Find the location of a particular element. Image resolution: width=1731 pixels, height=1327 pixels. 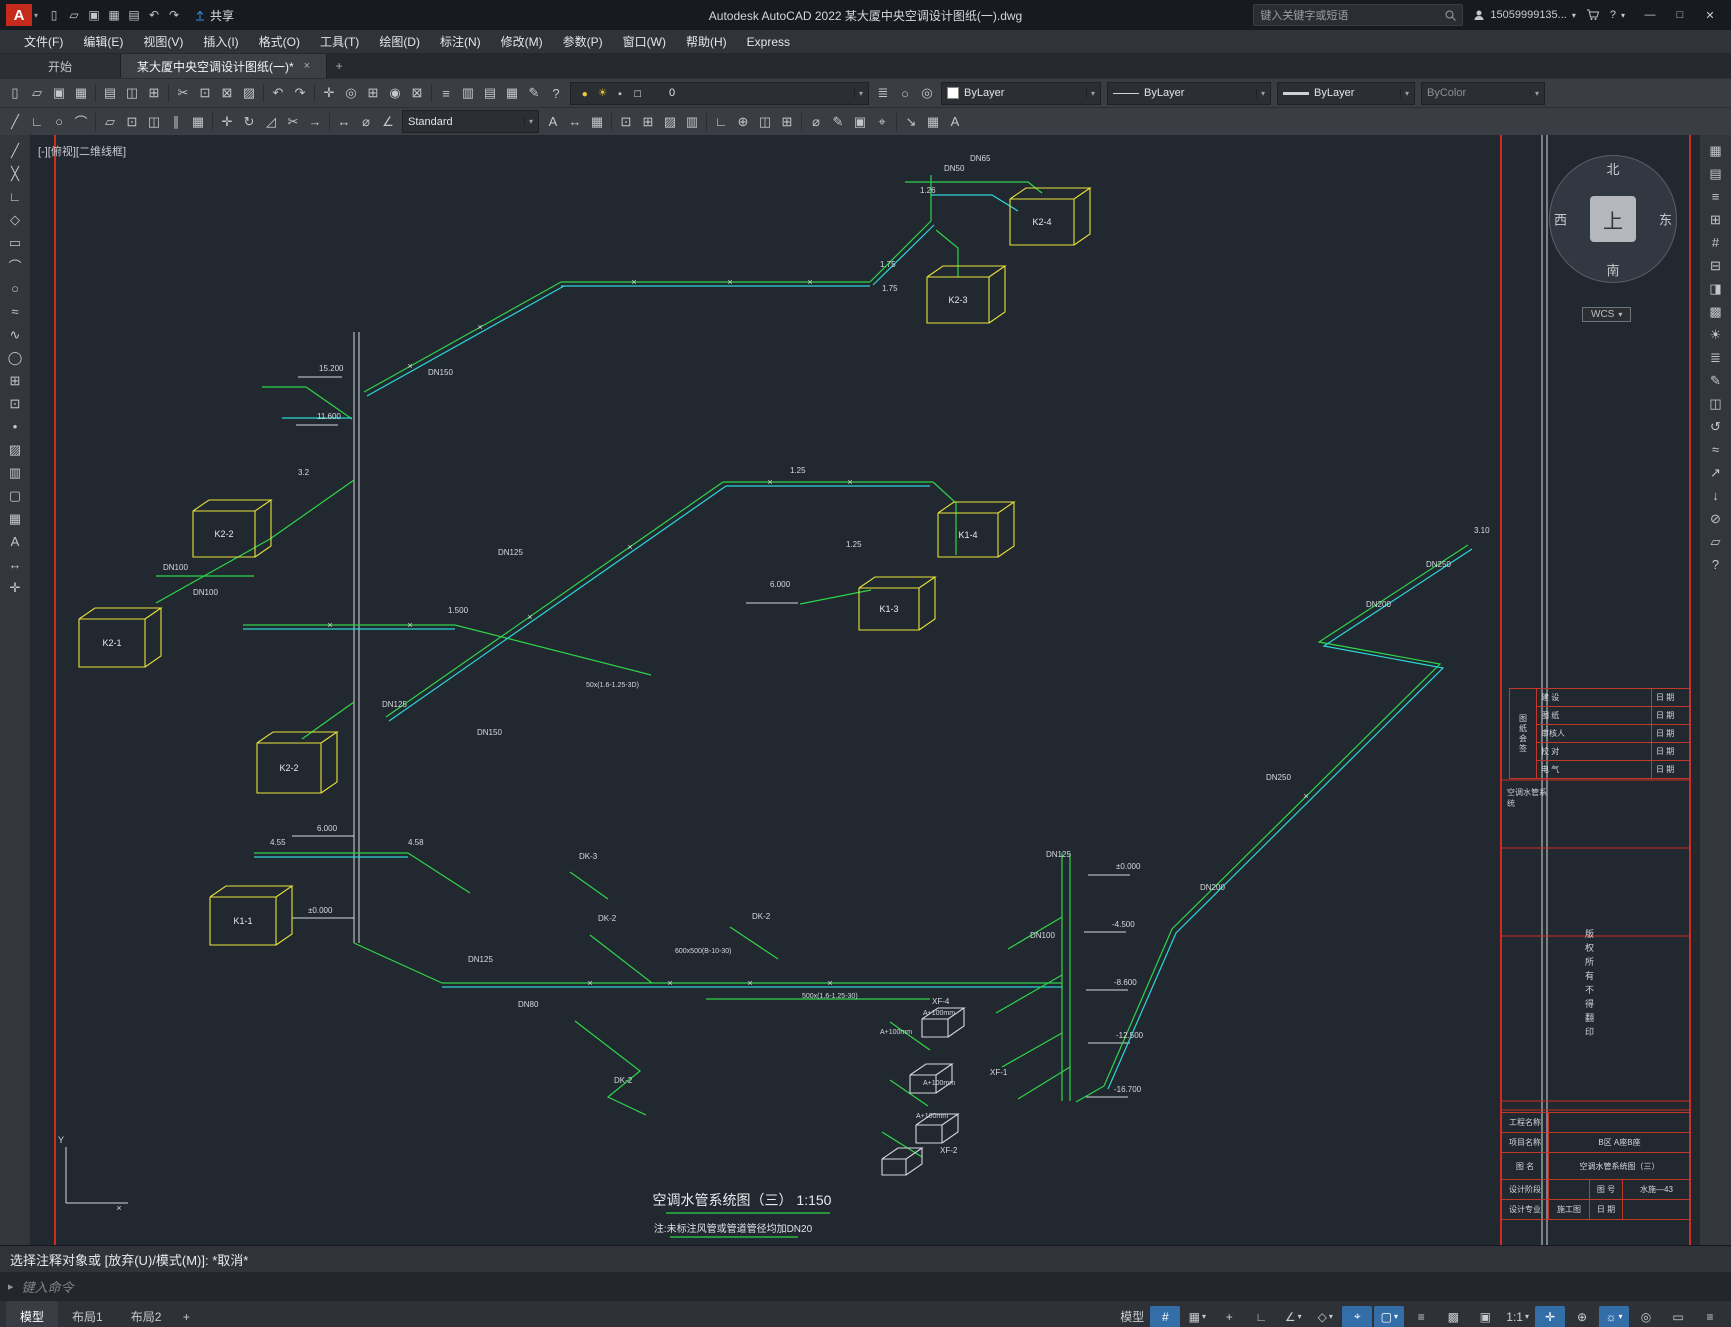

status-grid-display: # is located at coordinates (1165, 1316).